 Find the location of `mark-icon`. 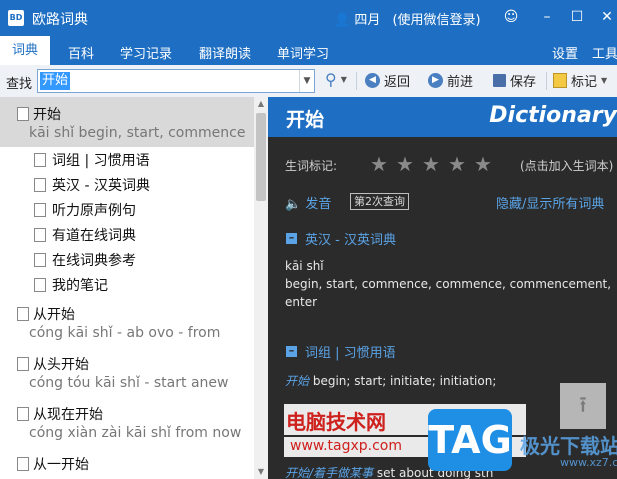

mark-icon is located at coordinates (560, 80).